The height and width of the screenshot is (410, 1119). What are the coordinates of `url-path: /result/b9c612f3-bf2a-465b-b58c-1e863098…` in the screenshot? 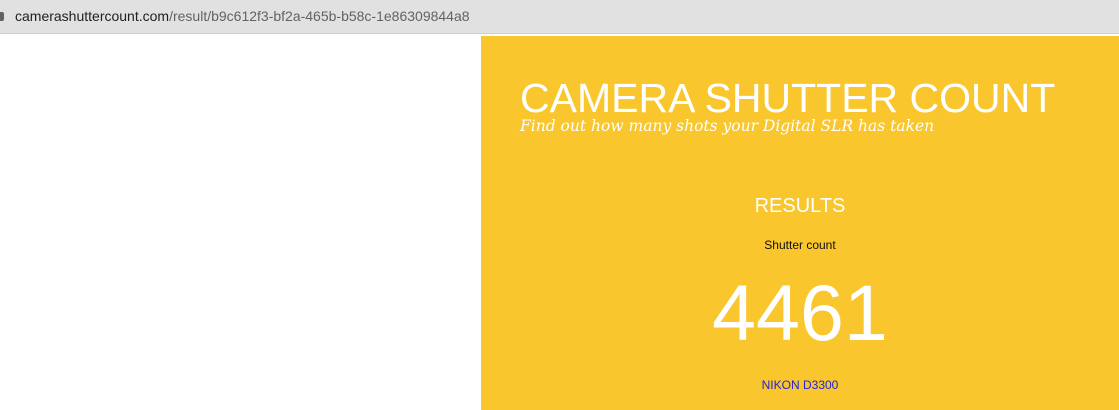 It's located at (319, 16).